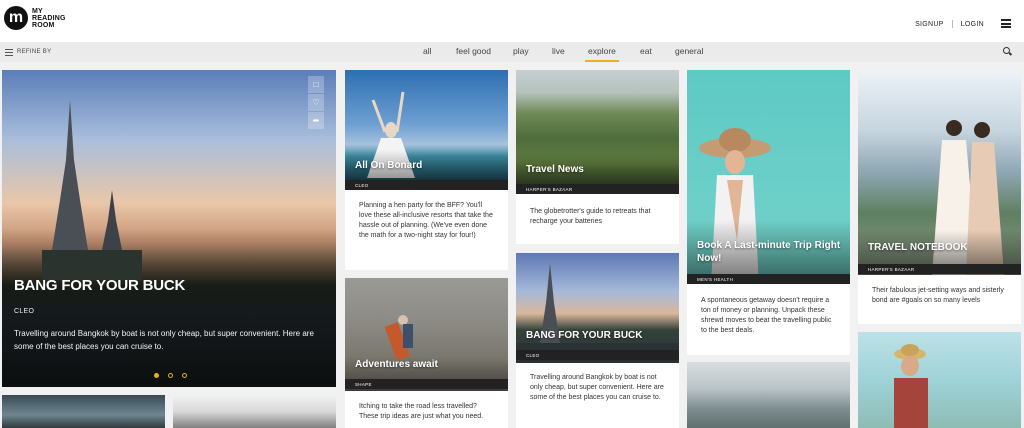 This screenshot has width=1024, height=428. I want to click on site-logo: m MY READING ROOM, so click(35, 18).